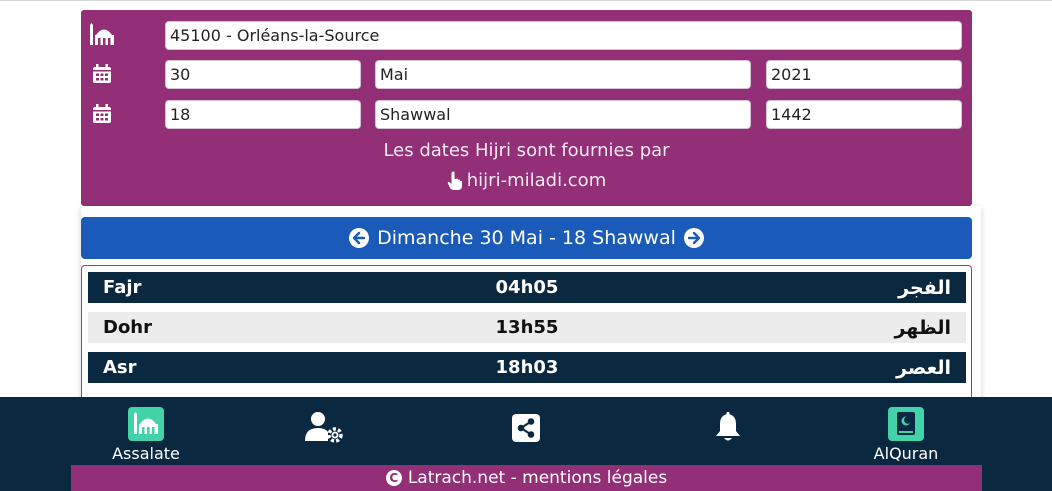 This screenshot has width=1052, height=491. What do you see at coordinates (864, 74) in the screenshot?
I see `gregorian-year-input: 2021` at bounding box center [864, 74].